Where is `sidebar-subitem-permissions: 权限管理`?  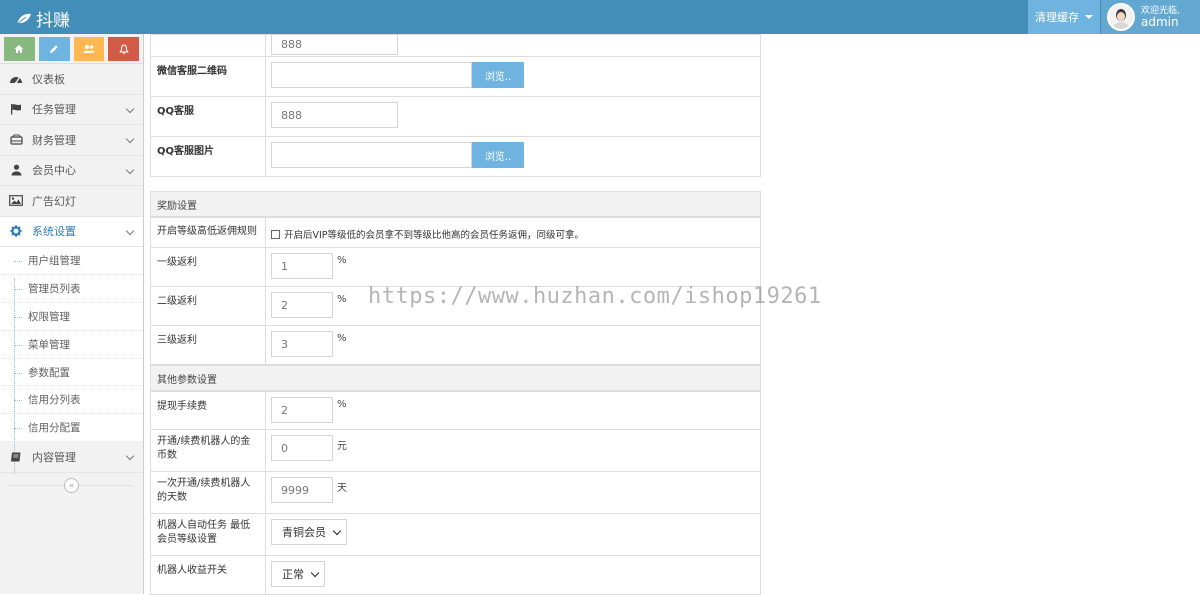
sidebar-subitem-permissions: 权限管理 is located at coordinates (71, 317).